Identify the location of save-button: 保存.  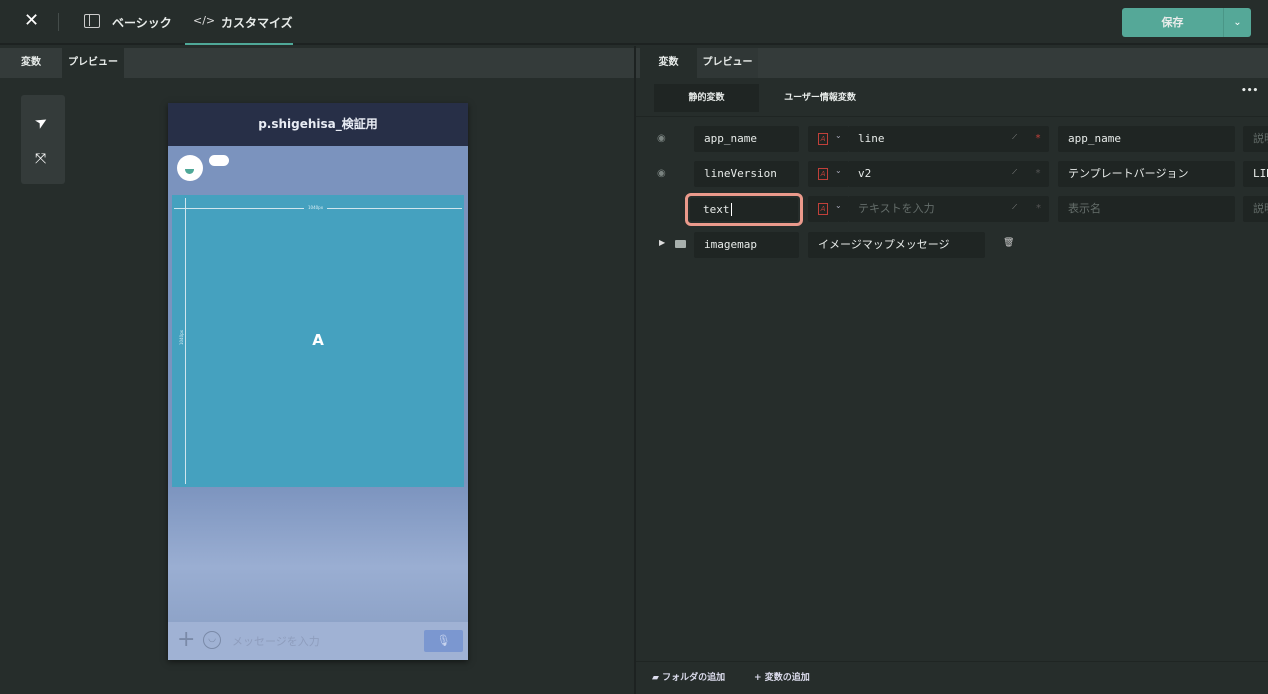
(1172, 22).